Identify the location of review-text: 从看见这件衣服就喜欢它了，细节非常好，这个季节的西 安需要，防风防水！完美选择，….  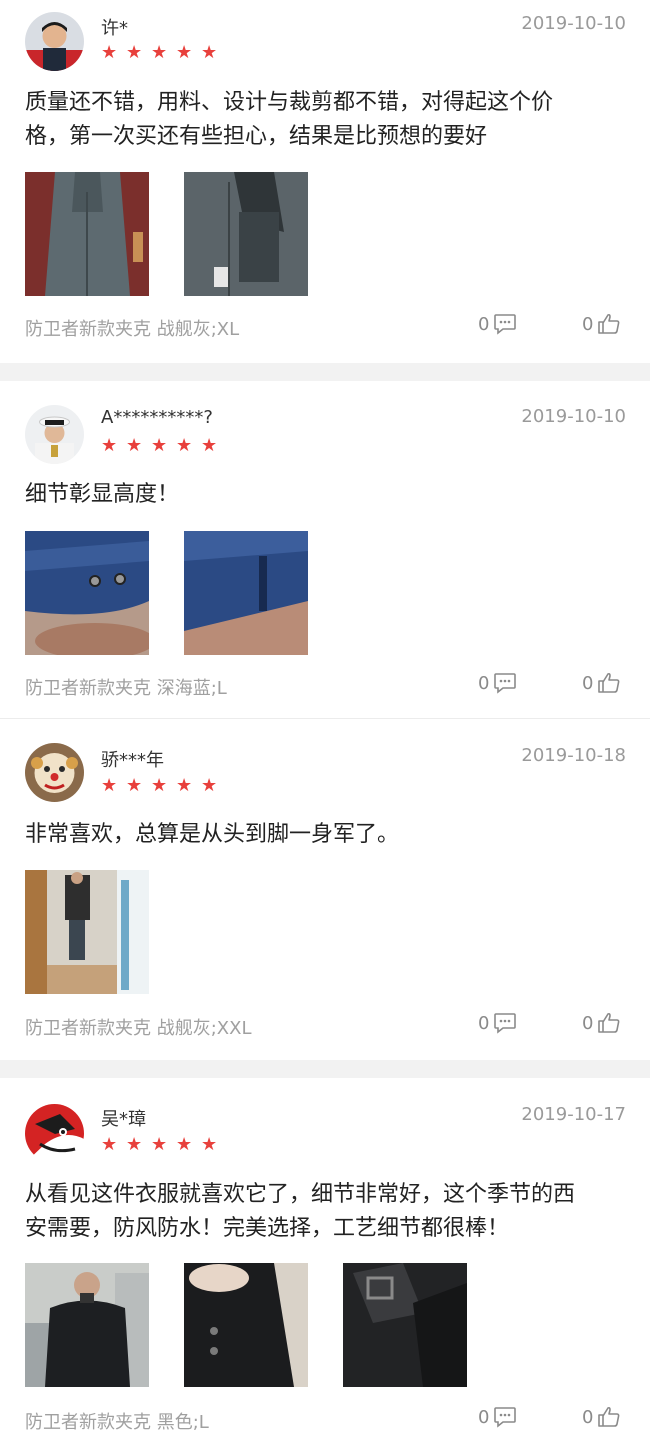
(317, 1212).